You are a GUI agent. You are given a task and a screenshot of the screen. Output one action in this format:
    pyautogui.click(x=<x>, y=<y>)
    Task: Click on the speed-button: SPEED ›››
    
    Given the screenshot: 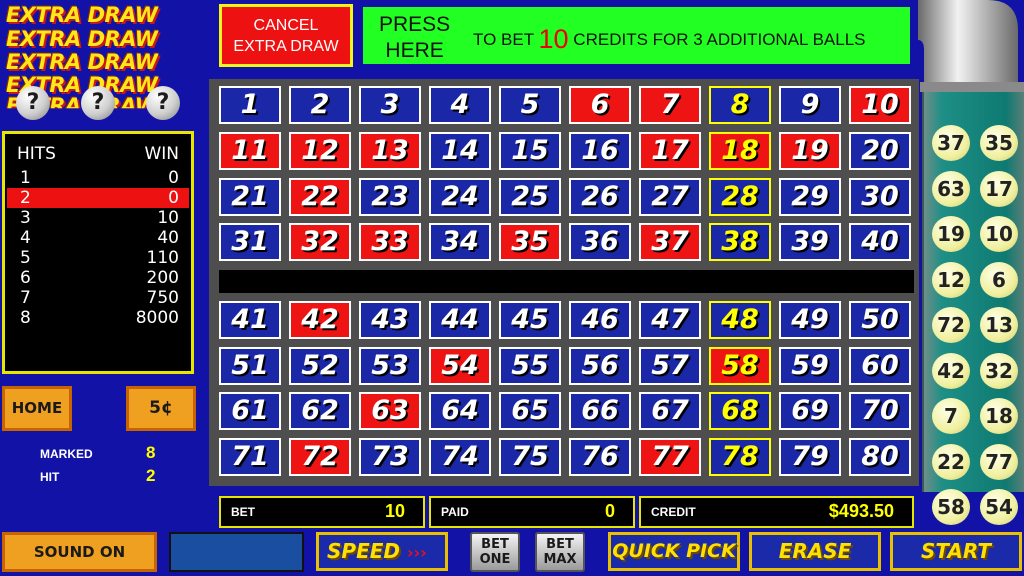 What is the action you would take?
    pyautogui.click(x=382, y=551)
    